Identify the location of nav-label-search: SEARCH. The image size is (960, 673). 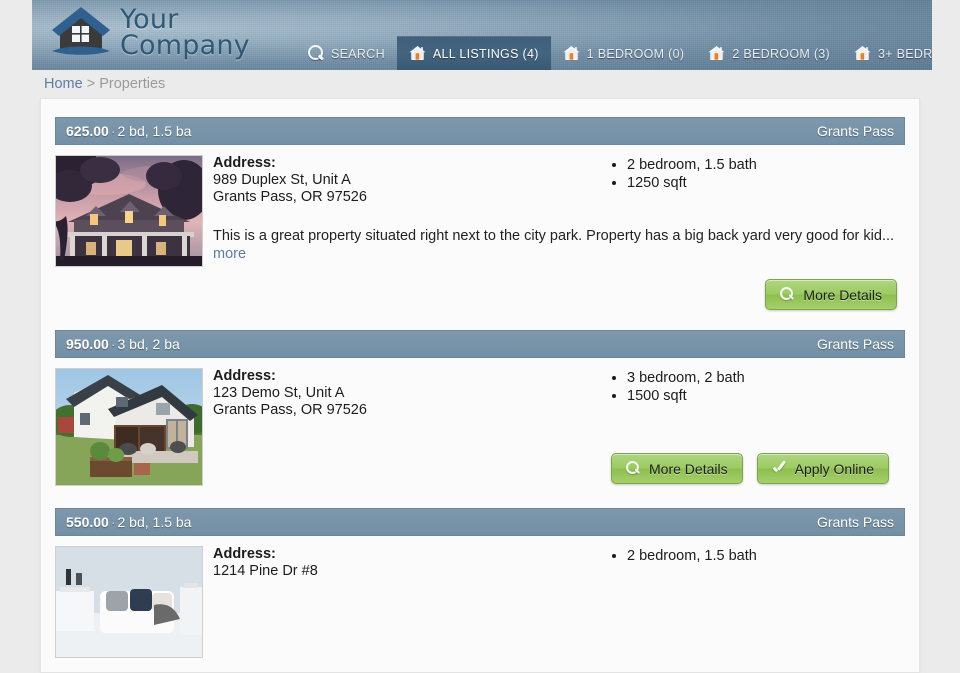
(358, 54).